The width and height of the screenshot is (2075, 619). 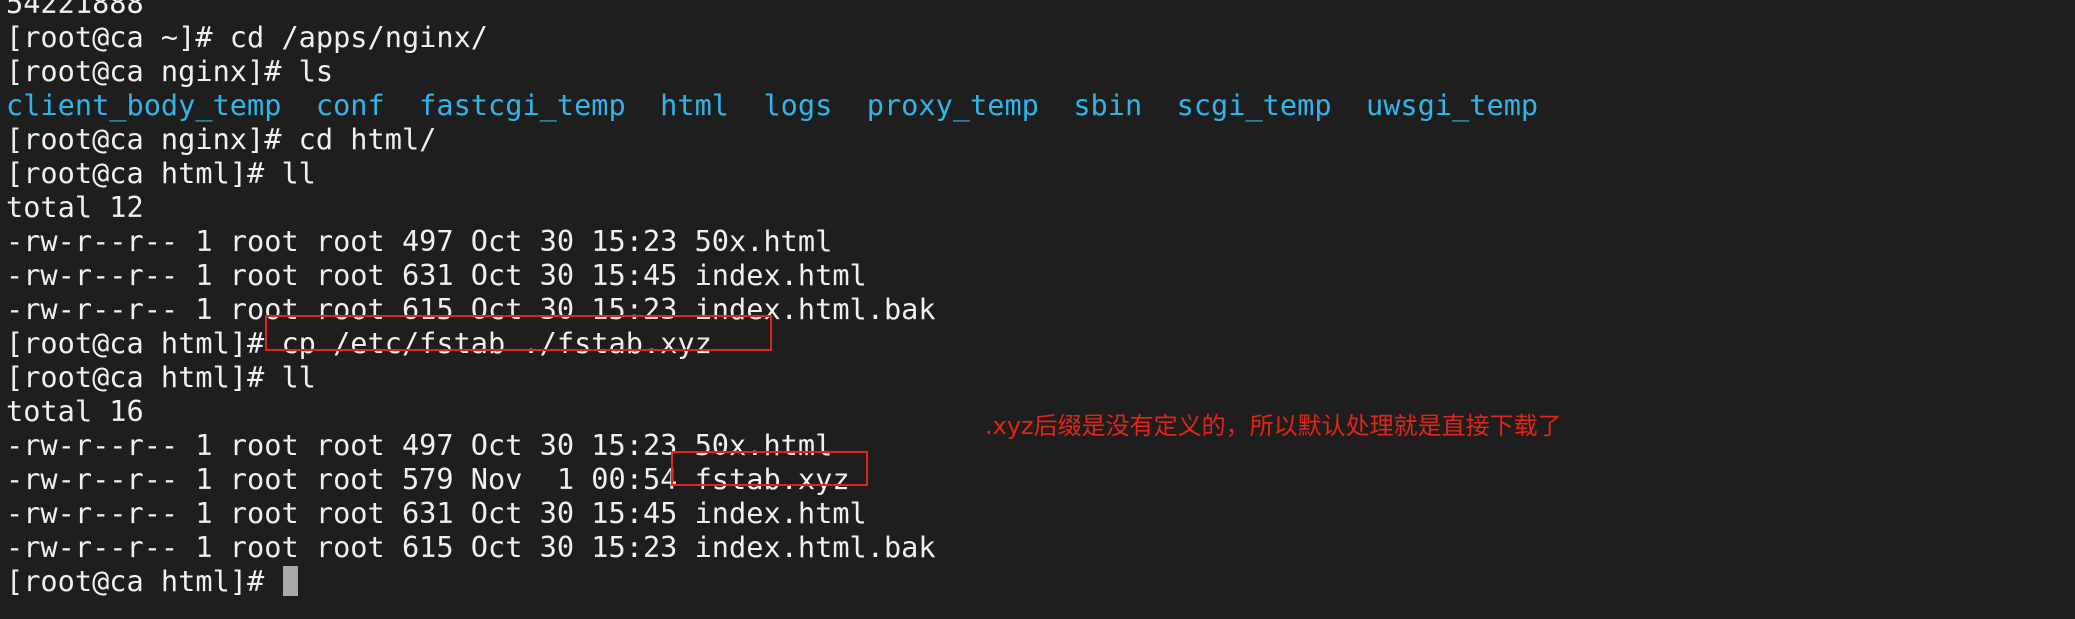 What do you see at coordinates (170, 71) in the screenshot?
I see `terminal-line: [root@ca nginx]# ls` at bounding box center [170, 71].